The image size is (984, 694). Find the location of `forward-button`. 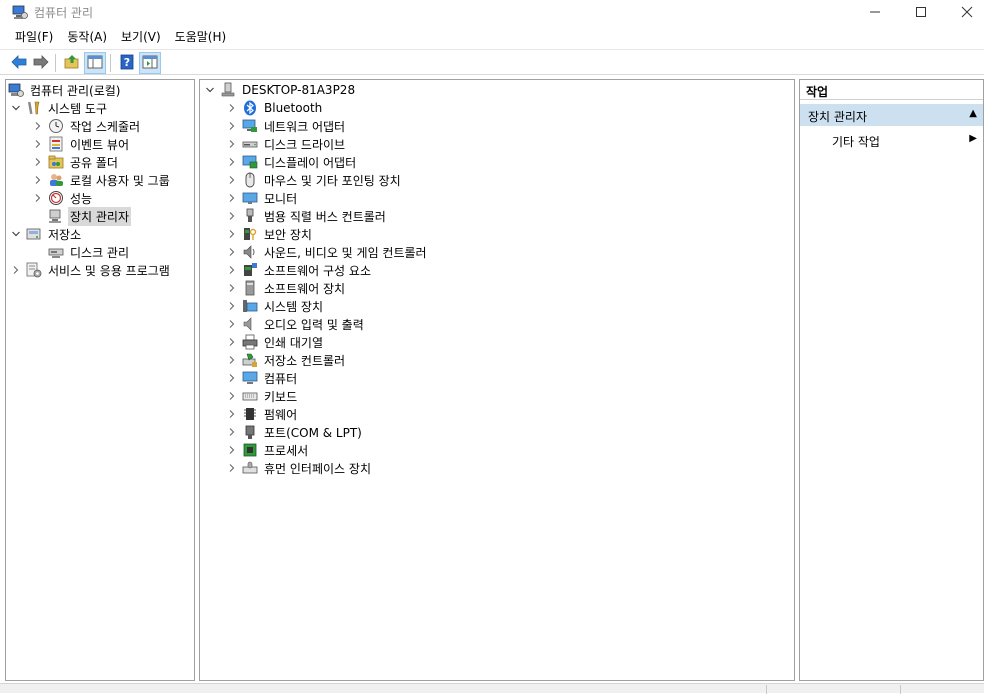

forward-button is located at coordinates (41, 63).